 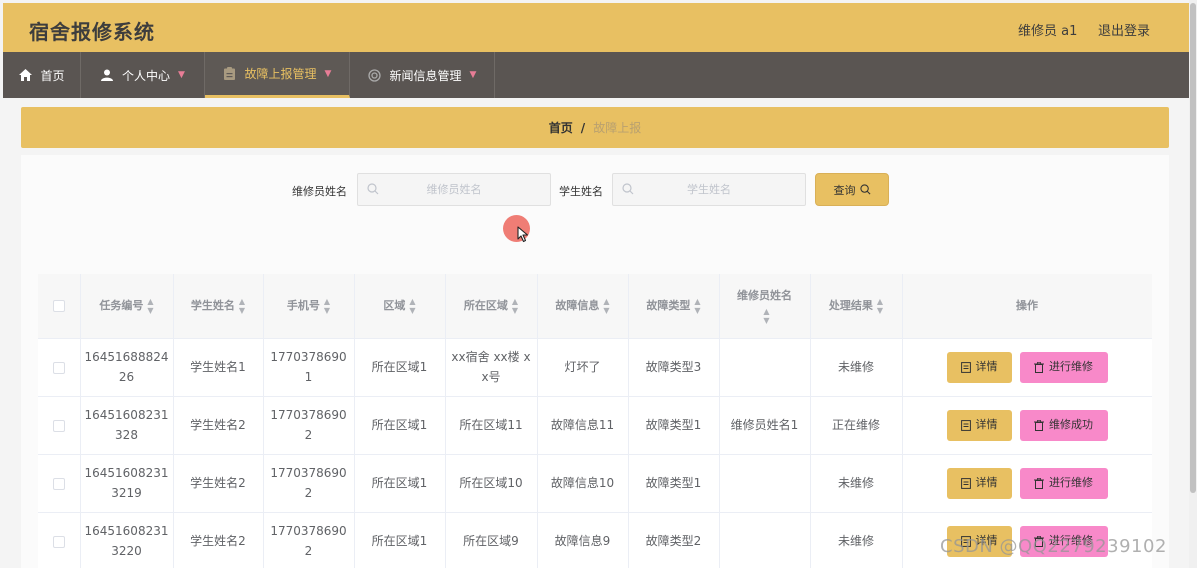 What do you see at coordinates (454, 189) in the screenshot?
I see `repairer-name-input` at bounding box center [454, 189].